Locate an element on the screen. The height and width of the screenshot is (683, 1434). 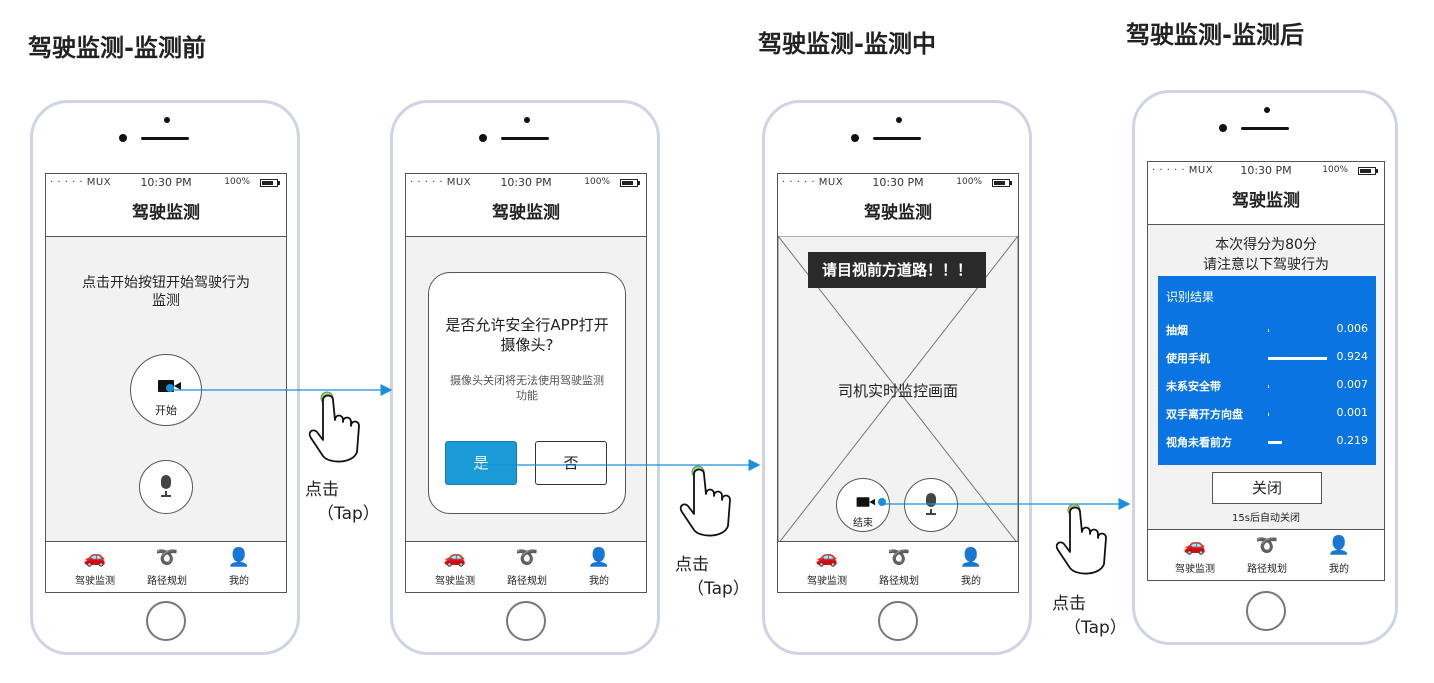
tap-label-3: 点击 （Tap） is located at coordinates (1089, 616).